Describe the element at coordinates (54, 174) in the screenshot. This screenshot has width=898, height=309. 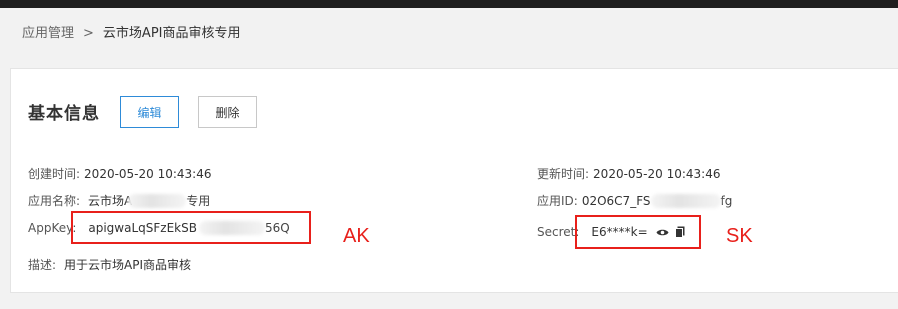
I see `created-time-label: 创建时间:` at that location.